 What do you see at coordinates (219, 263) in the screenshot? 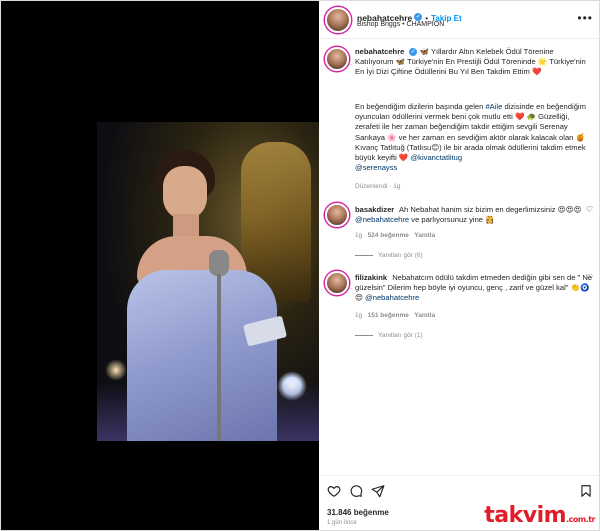
I see `microphone` at bounding box center [219, 263].